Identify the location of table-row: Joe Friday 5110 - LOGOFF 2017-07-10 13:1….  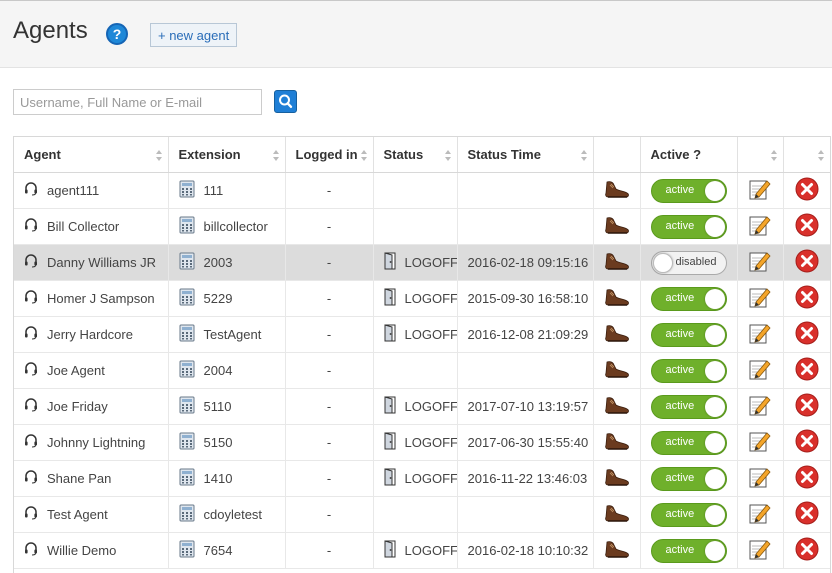
(422, 406).